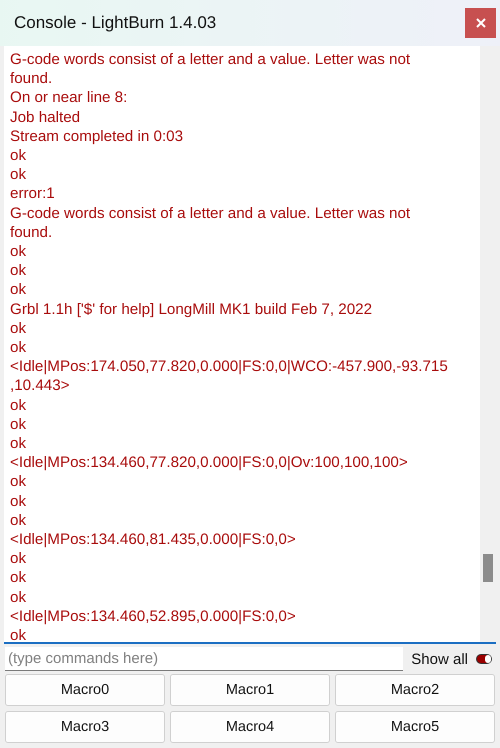 The width and height of the screenshot is (500, 748). I want to click on close-icon, so click(481, 23).